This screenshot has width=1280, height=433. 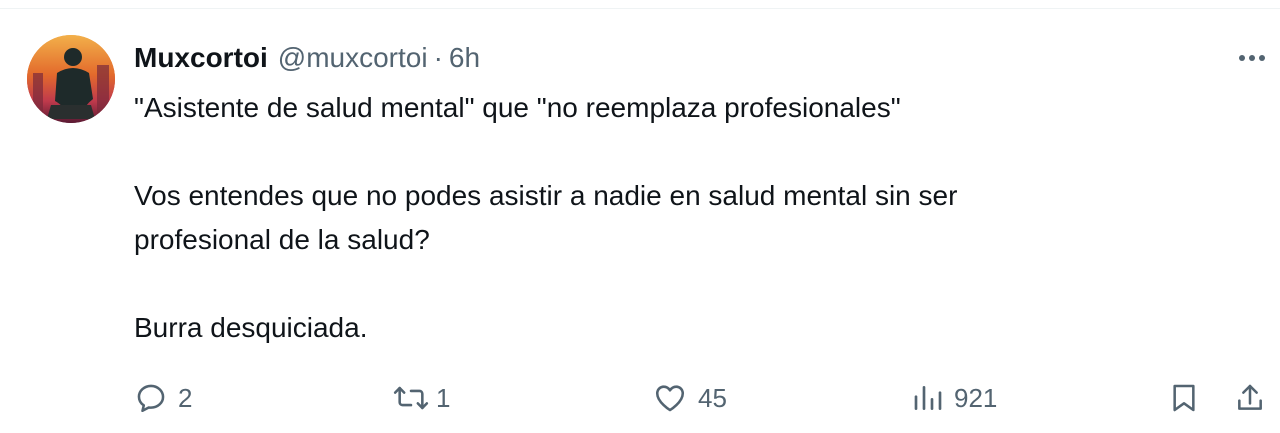 What do you see at coordinates (928, 398) in the screenshot?
I see `views-chart-icon` at bounding box center [928, 398].